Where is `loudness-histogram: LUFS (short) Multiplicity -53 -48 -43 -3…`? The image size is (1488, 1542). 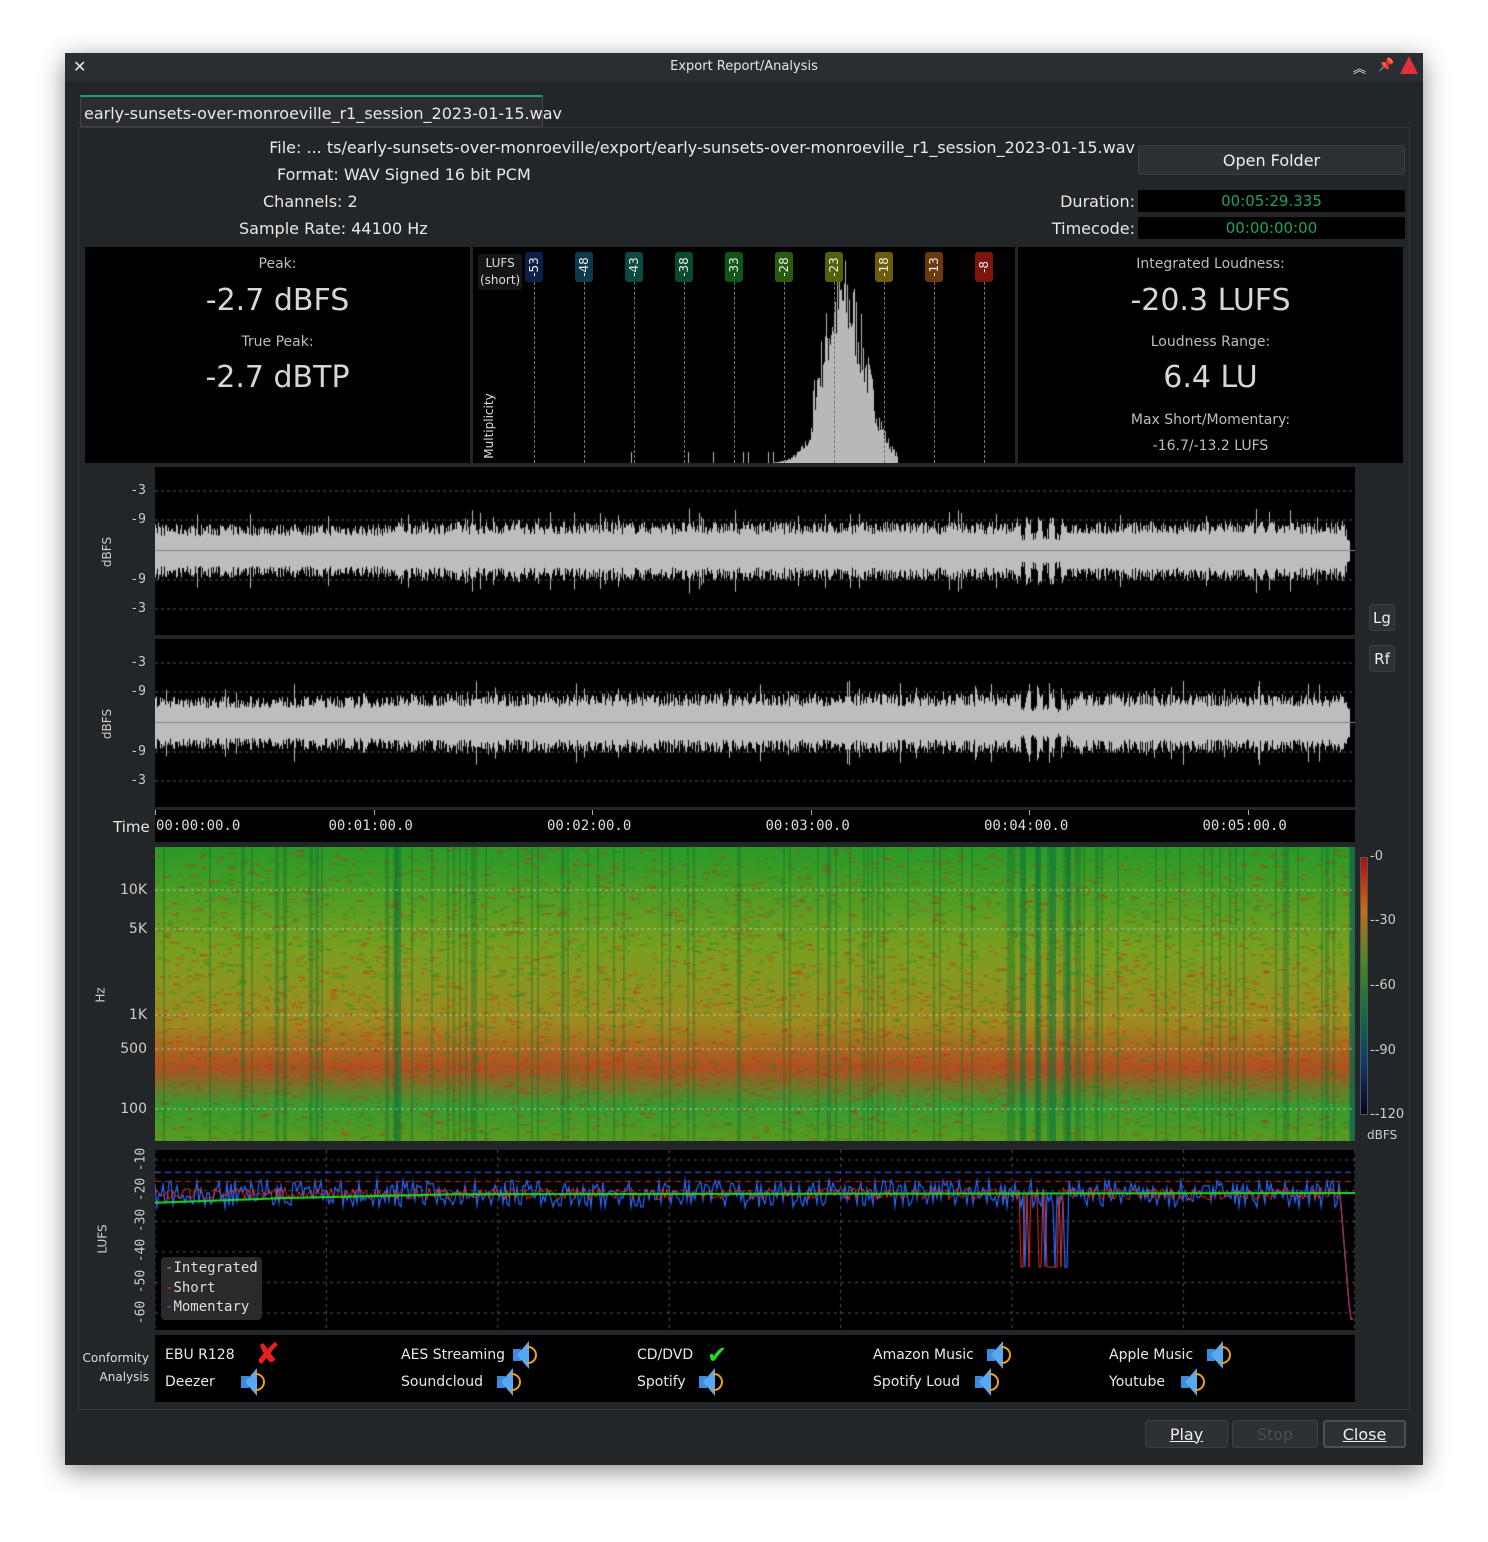
loudness-histogram: LUFS (short) Multiplicity -53 -48 -43 -3… is located at coordinates (744, 355).